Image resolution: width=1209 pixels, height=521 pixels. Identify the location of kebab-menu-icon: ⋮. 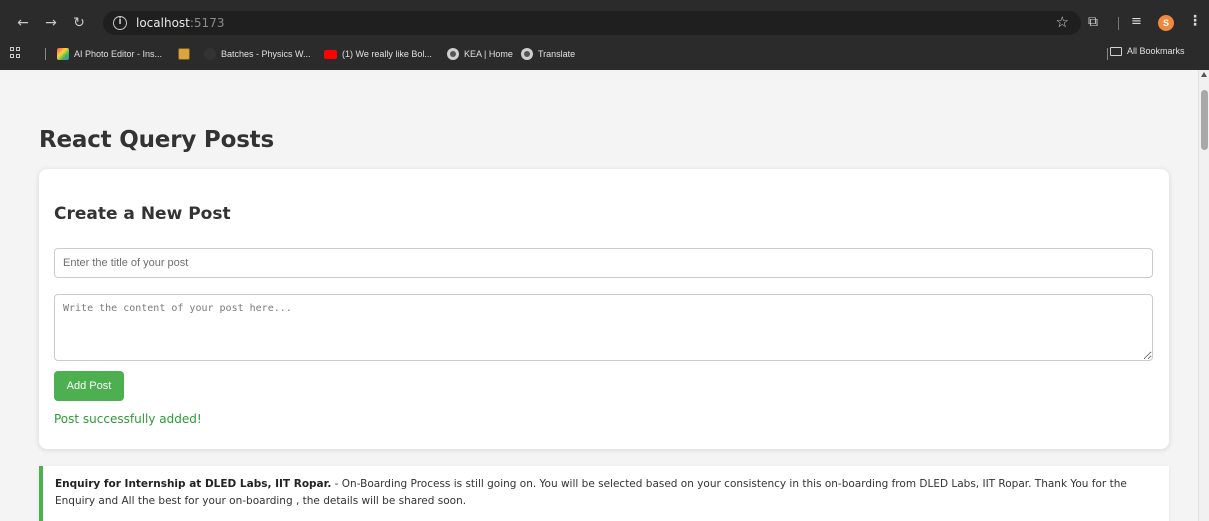
(1195, 21).